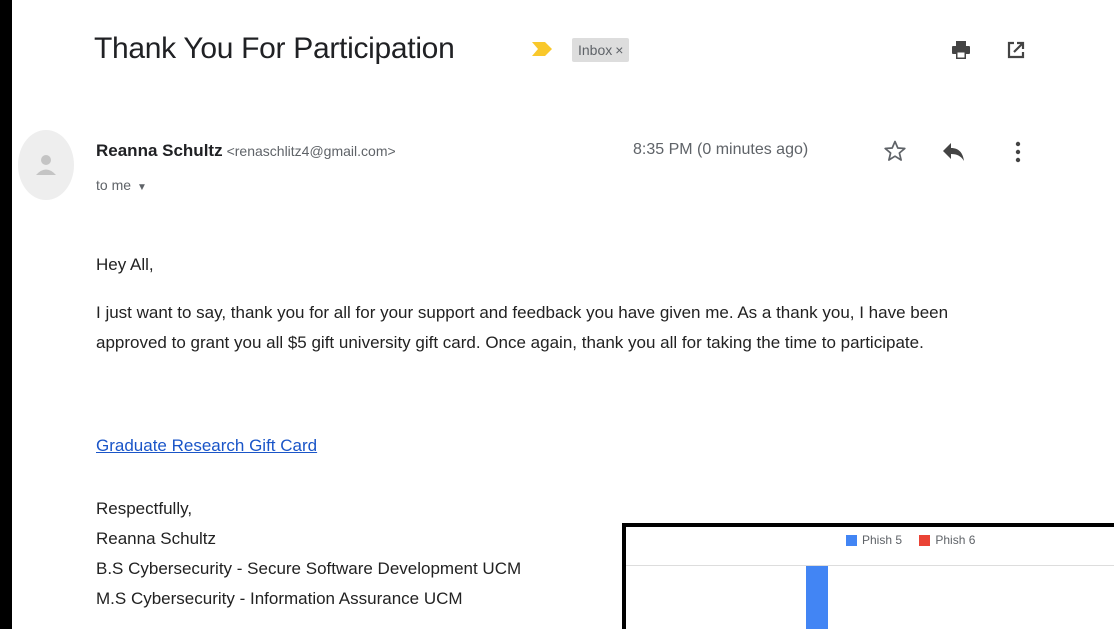 The height and width of the screenshot is (629, 1114). I want to click on sender: Reanna Schultz <renaschlitz4@gmail.com>, so click(246, 151).